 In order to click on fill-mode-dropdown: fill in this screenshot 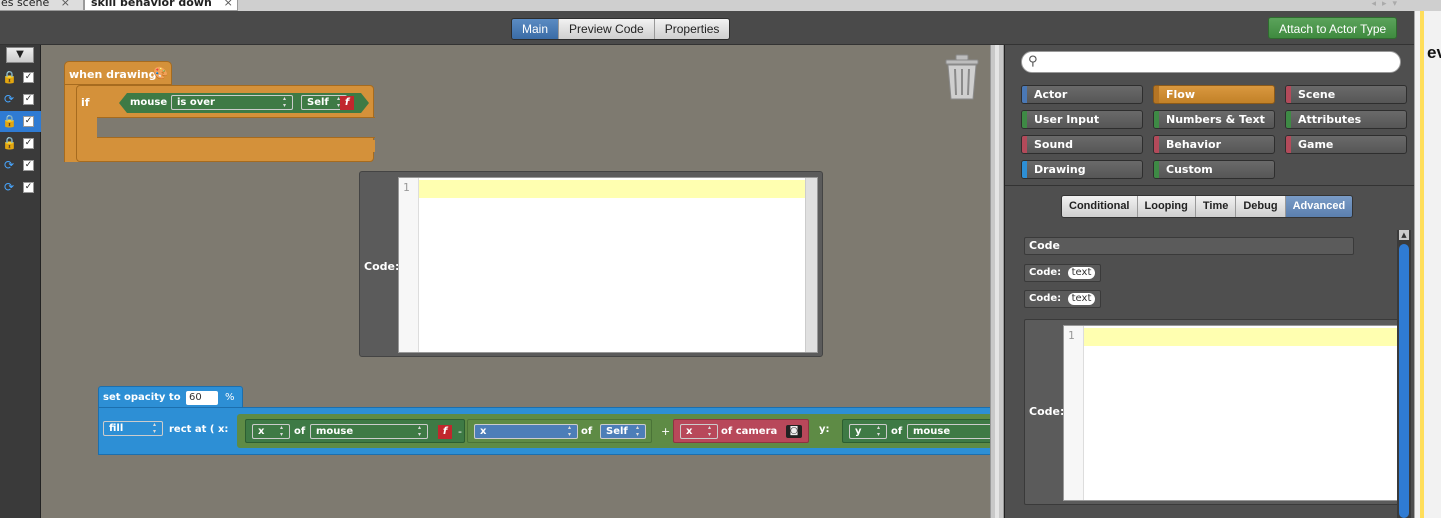, I will do `click(133, 428)`.